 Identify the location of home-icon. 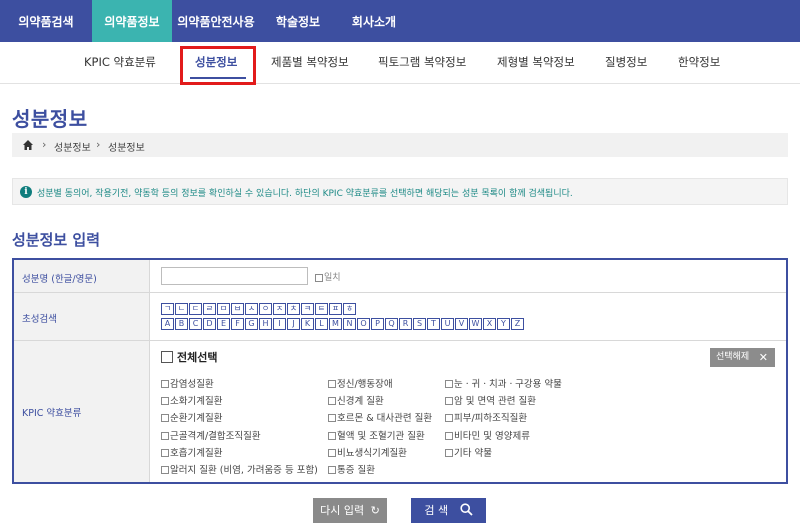
(28, 145).